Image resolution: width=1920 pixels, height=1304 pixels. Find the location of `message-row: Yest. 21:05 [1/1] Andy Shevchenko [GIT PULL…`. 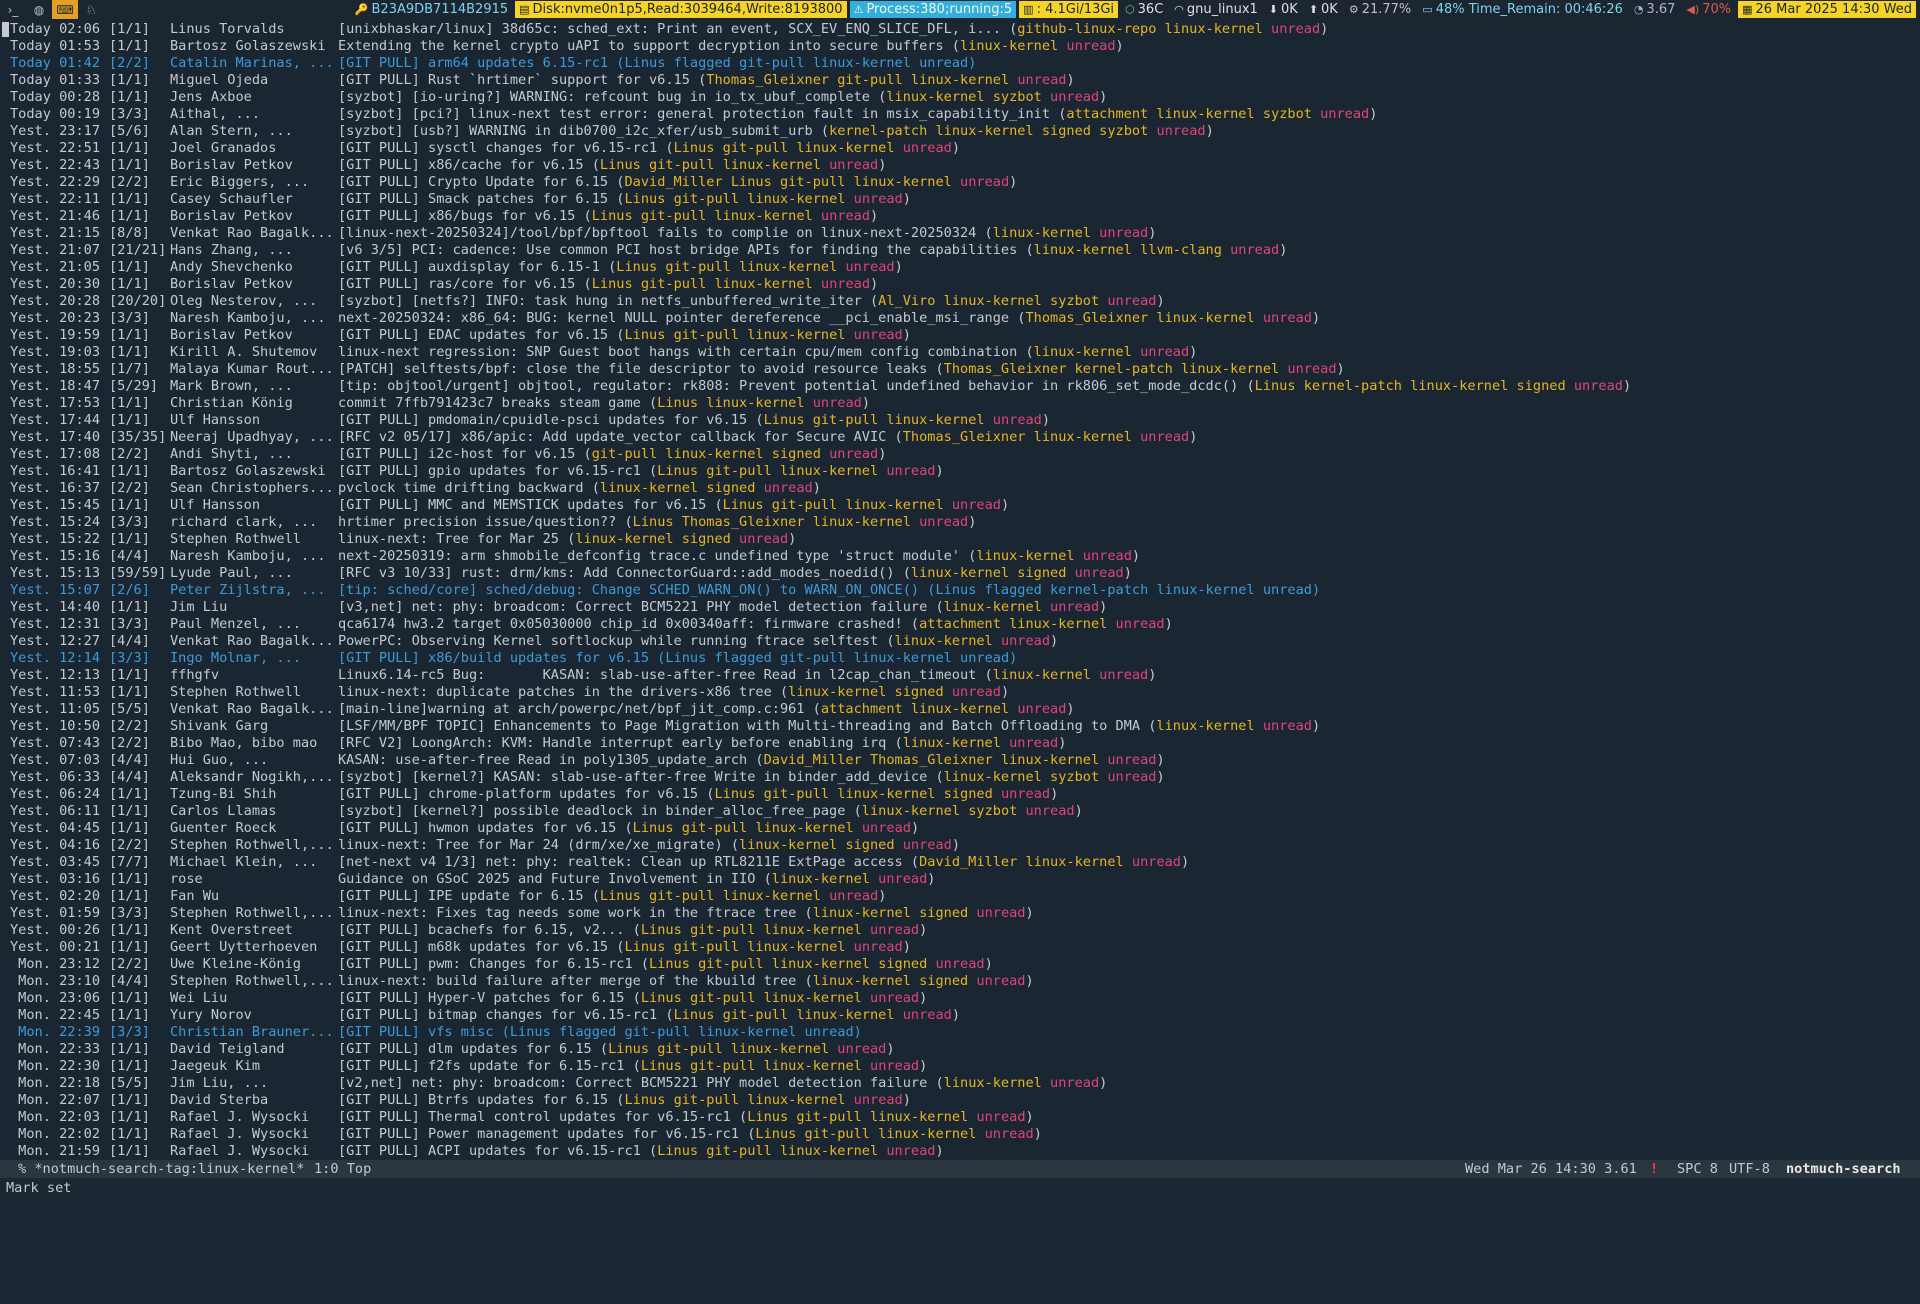

message-row: Yest. 21:05 [1/1] Andy Shevchenko [GIT PULL… is located at coordinates (960, 267).